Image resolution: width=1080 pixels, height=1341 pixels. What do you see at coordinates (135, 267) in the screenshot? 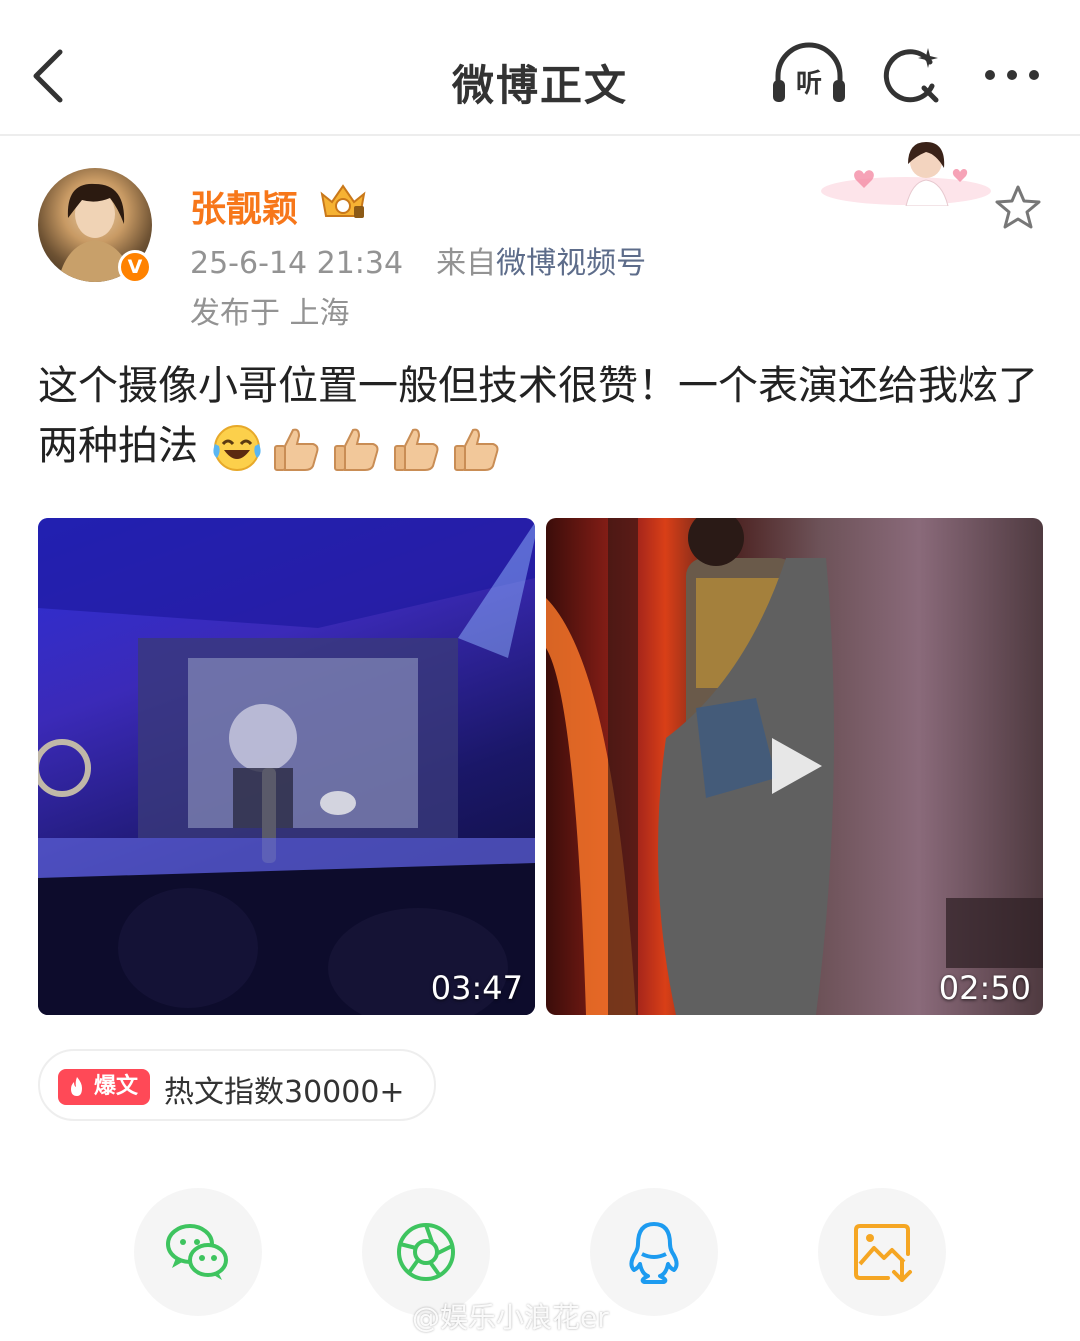
I see `verified-badge: V` at bounding box center [135, 267].